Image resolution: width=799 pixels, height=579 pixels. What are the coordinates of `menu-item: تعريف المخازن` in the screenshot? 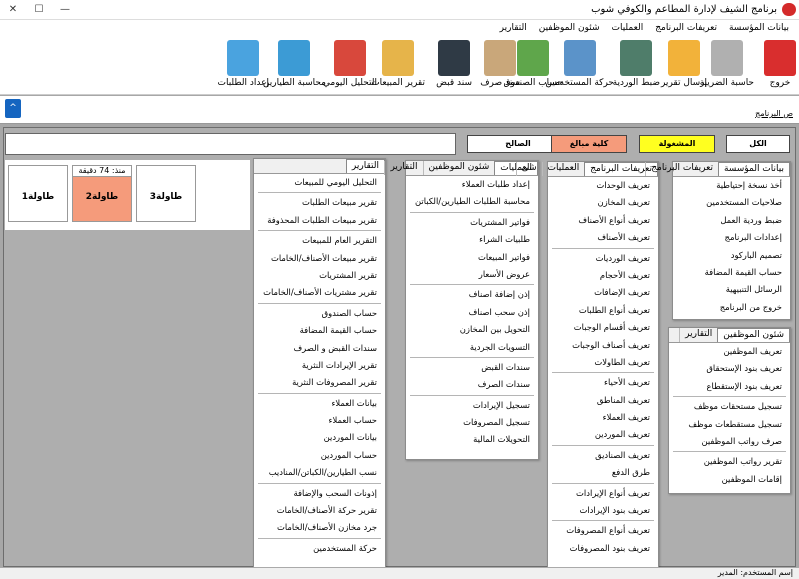 It's located at (603, 202).